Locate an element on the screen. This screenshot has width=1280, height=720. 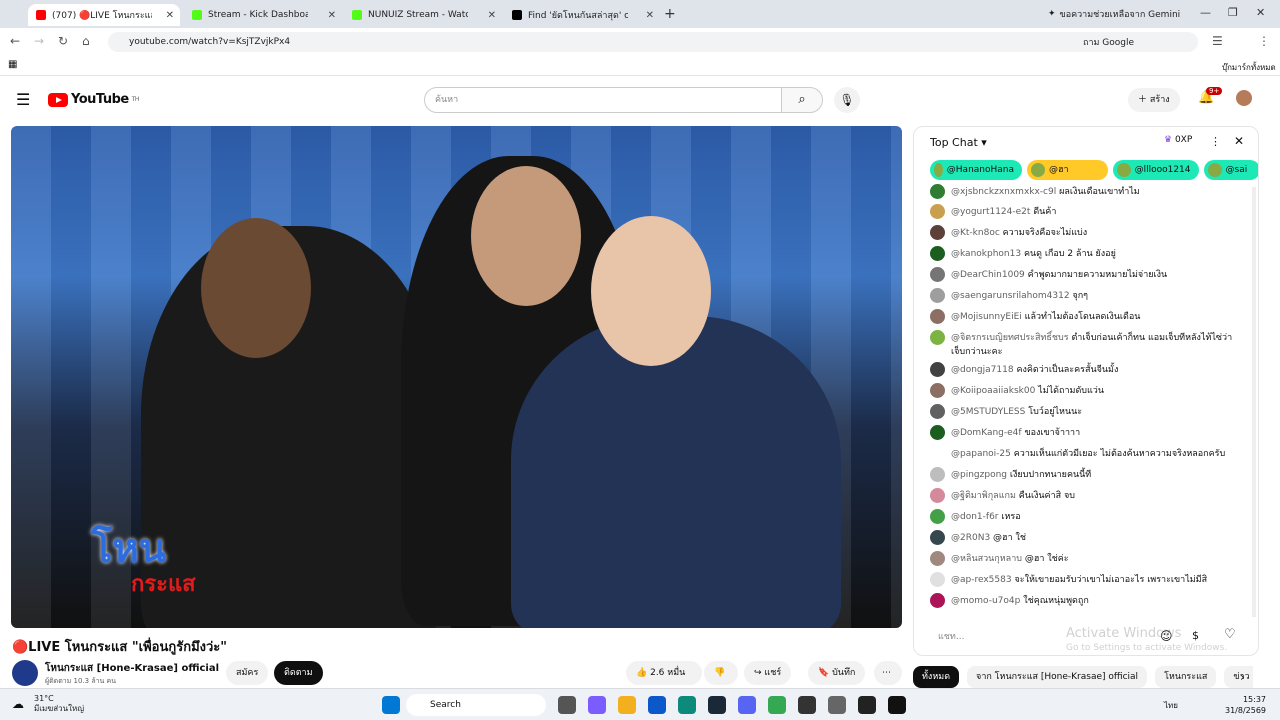
chat-author: @DearChin1009 is located at coordinates (988, 275).